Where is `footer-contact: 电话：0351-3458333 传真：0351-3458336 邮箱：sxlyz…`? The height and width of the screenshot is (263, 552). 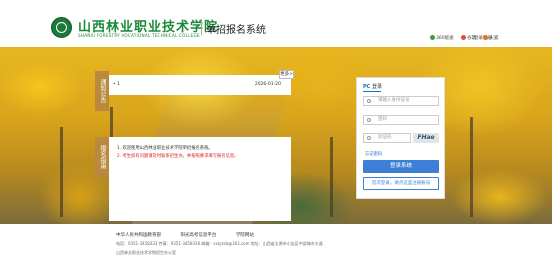 footer-contact: 电话：0351-3458333 传真：0351-3458336 邮箱：sxlyz… is located at coordinates (219, 243).